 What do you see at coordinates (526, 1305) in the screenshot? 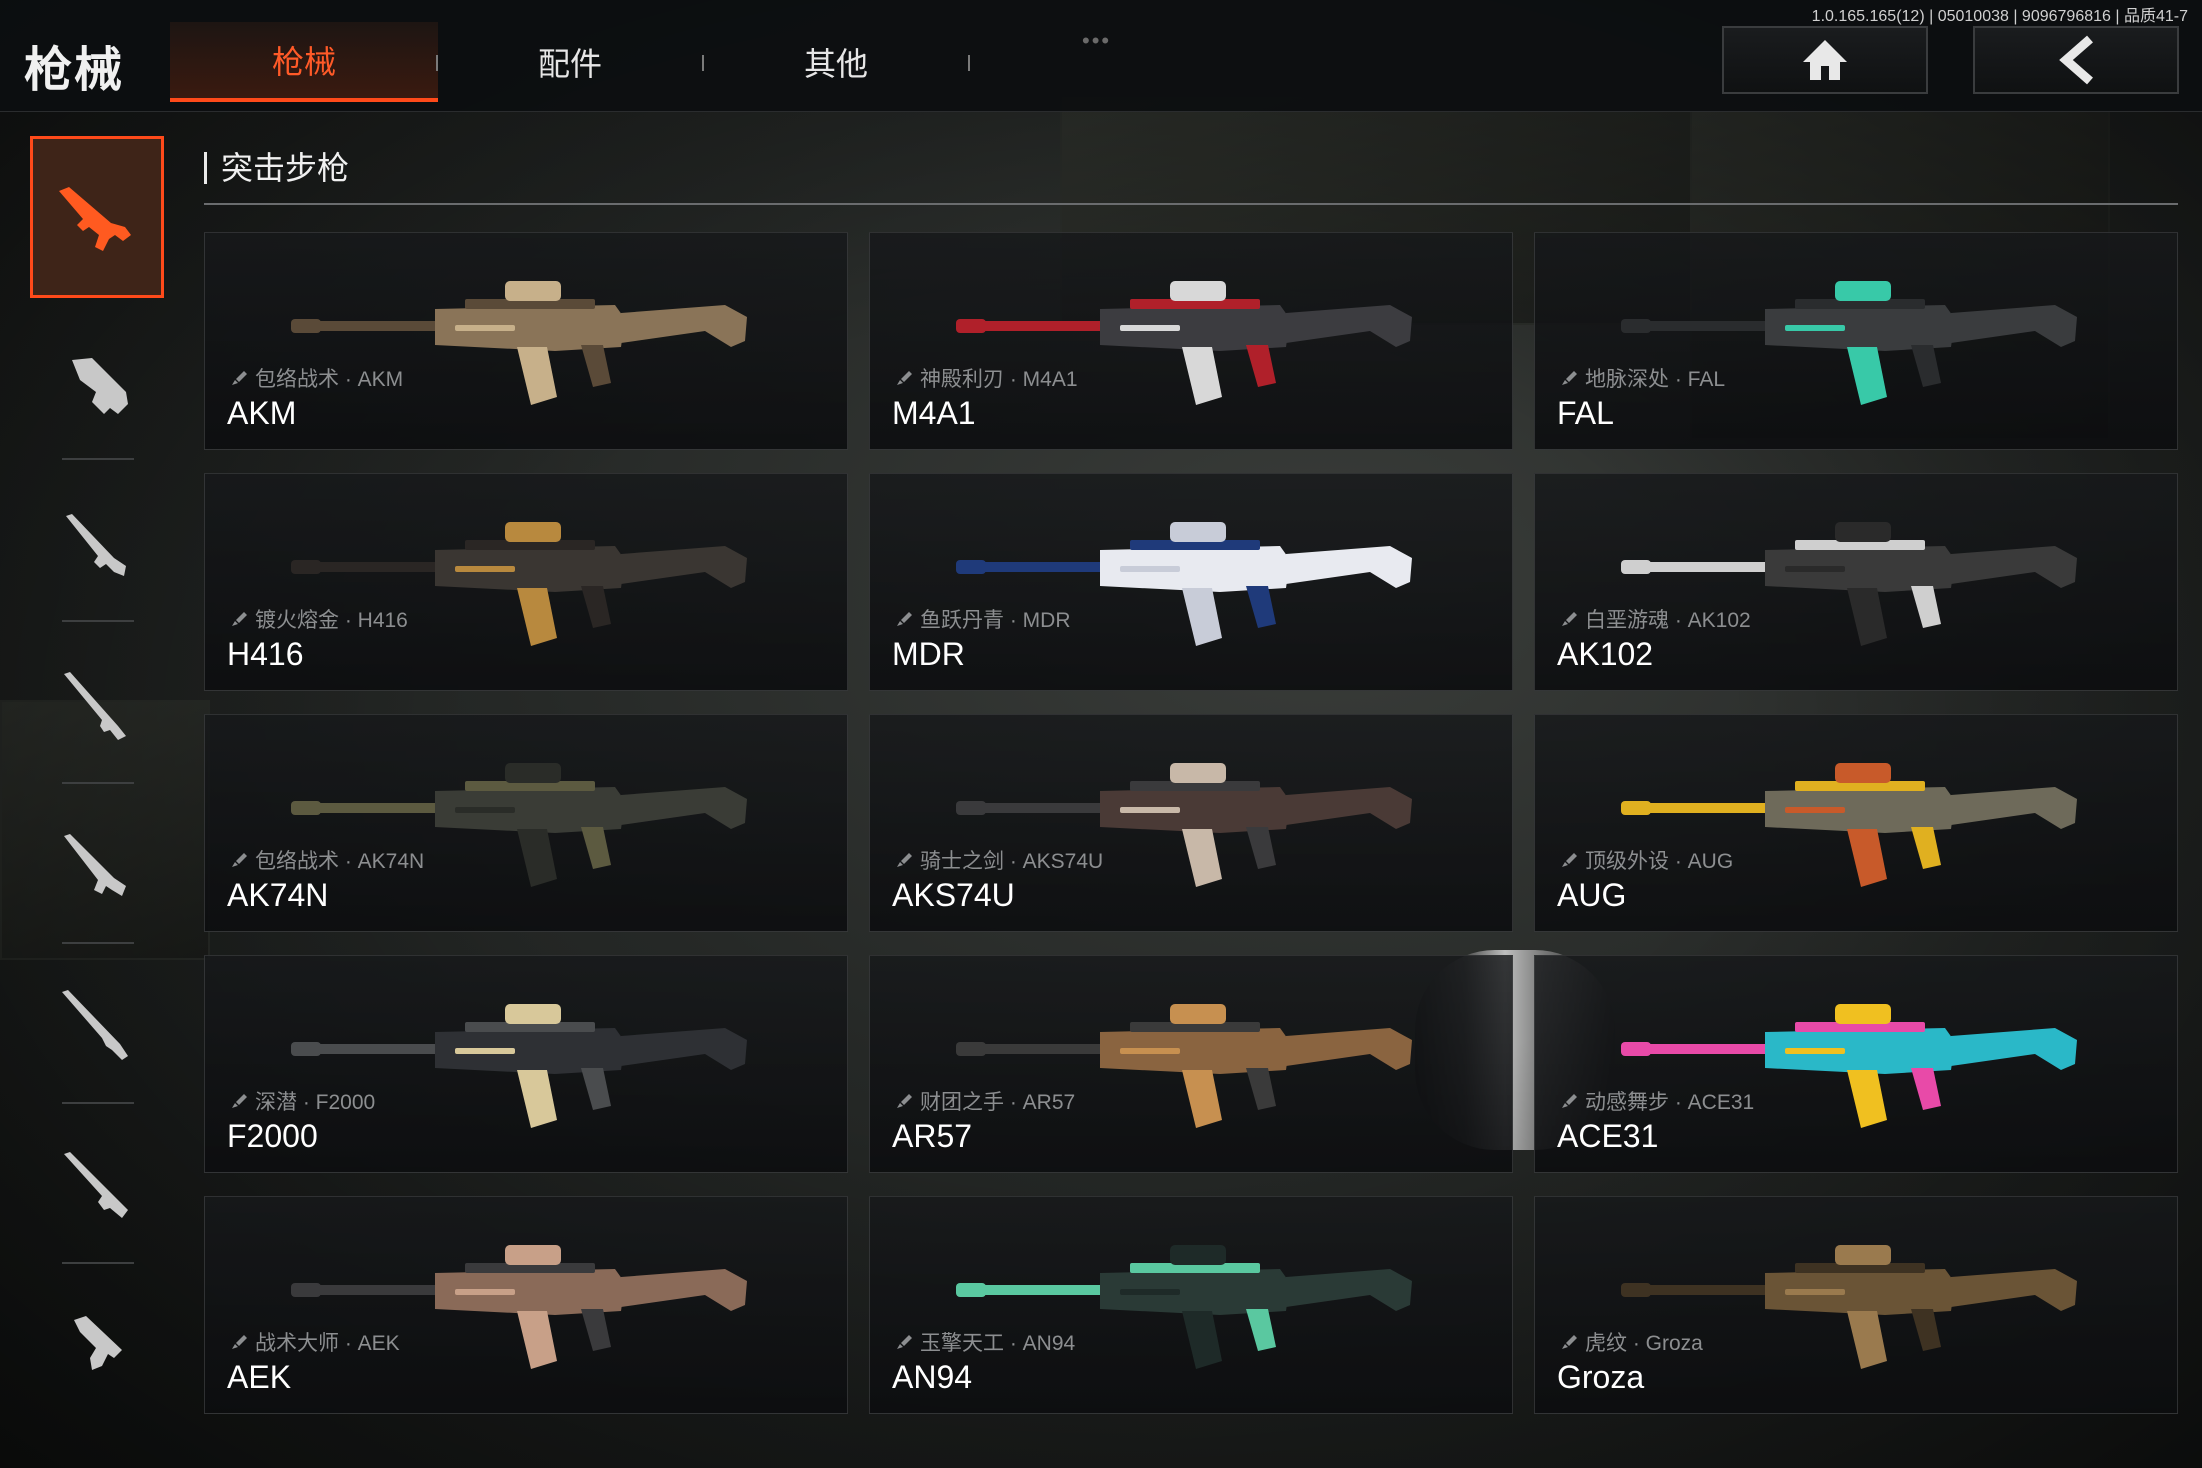
I see `weapon-card-aek: 战术大师 · AEK AEK` at bounding box center [526, 1305].